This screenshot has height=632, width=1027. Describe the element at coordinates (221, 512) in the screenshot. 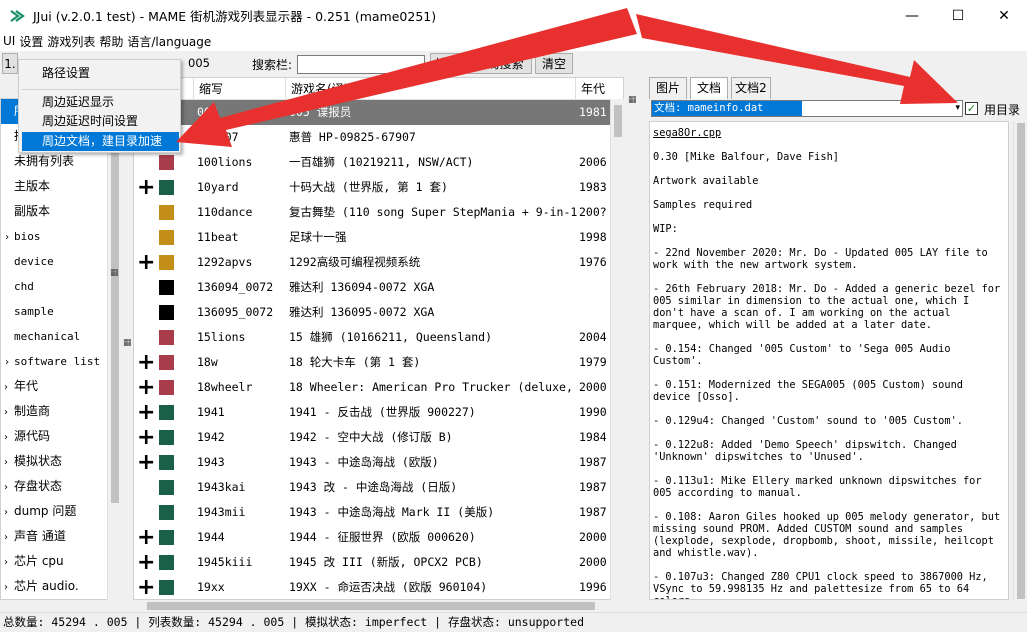

I see `cell-abbr: 1943mii` at that location.